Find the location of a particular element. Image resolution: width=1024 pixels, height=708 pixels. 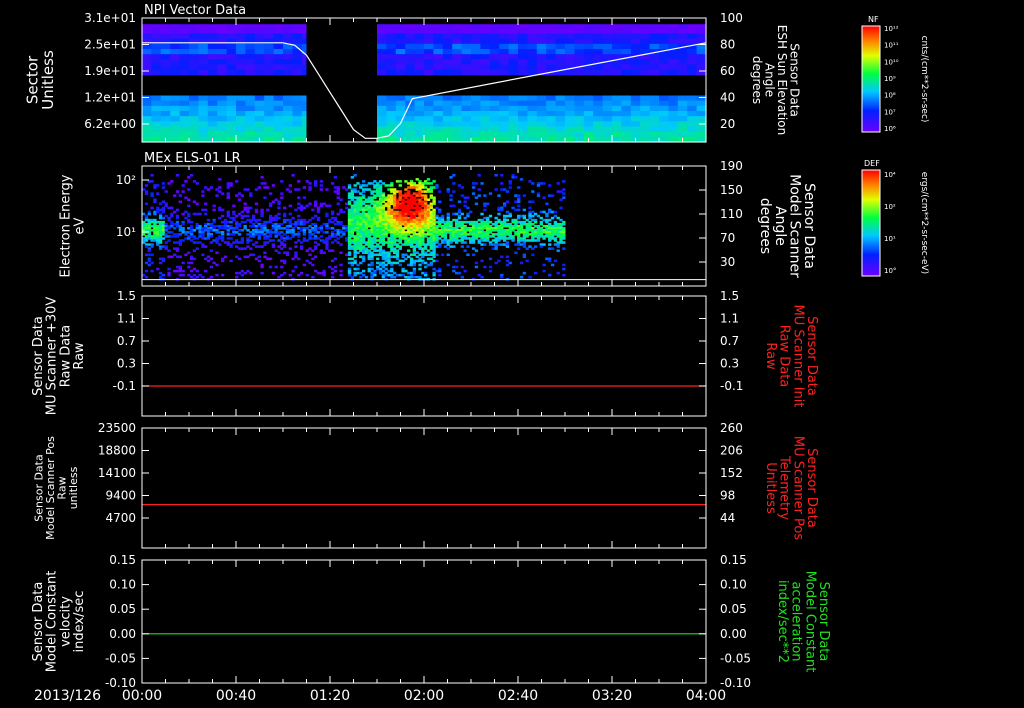

constant-vel-panel-y2tick-label: -0.05 is located at coordinates (735, 658).